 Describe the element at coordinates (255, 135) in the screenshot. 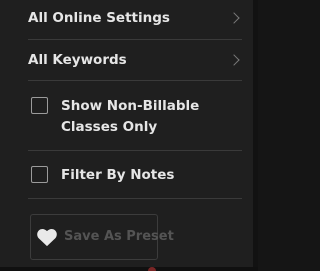

I see `panel-edge` at that location.